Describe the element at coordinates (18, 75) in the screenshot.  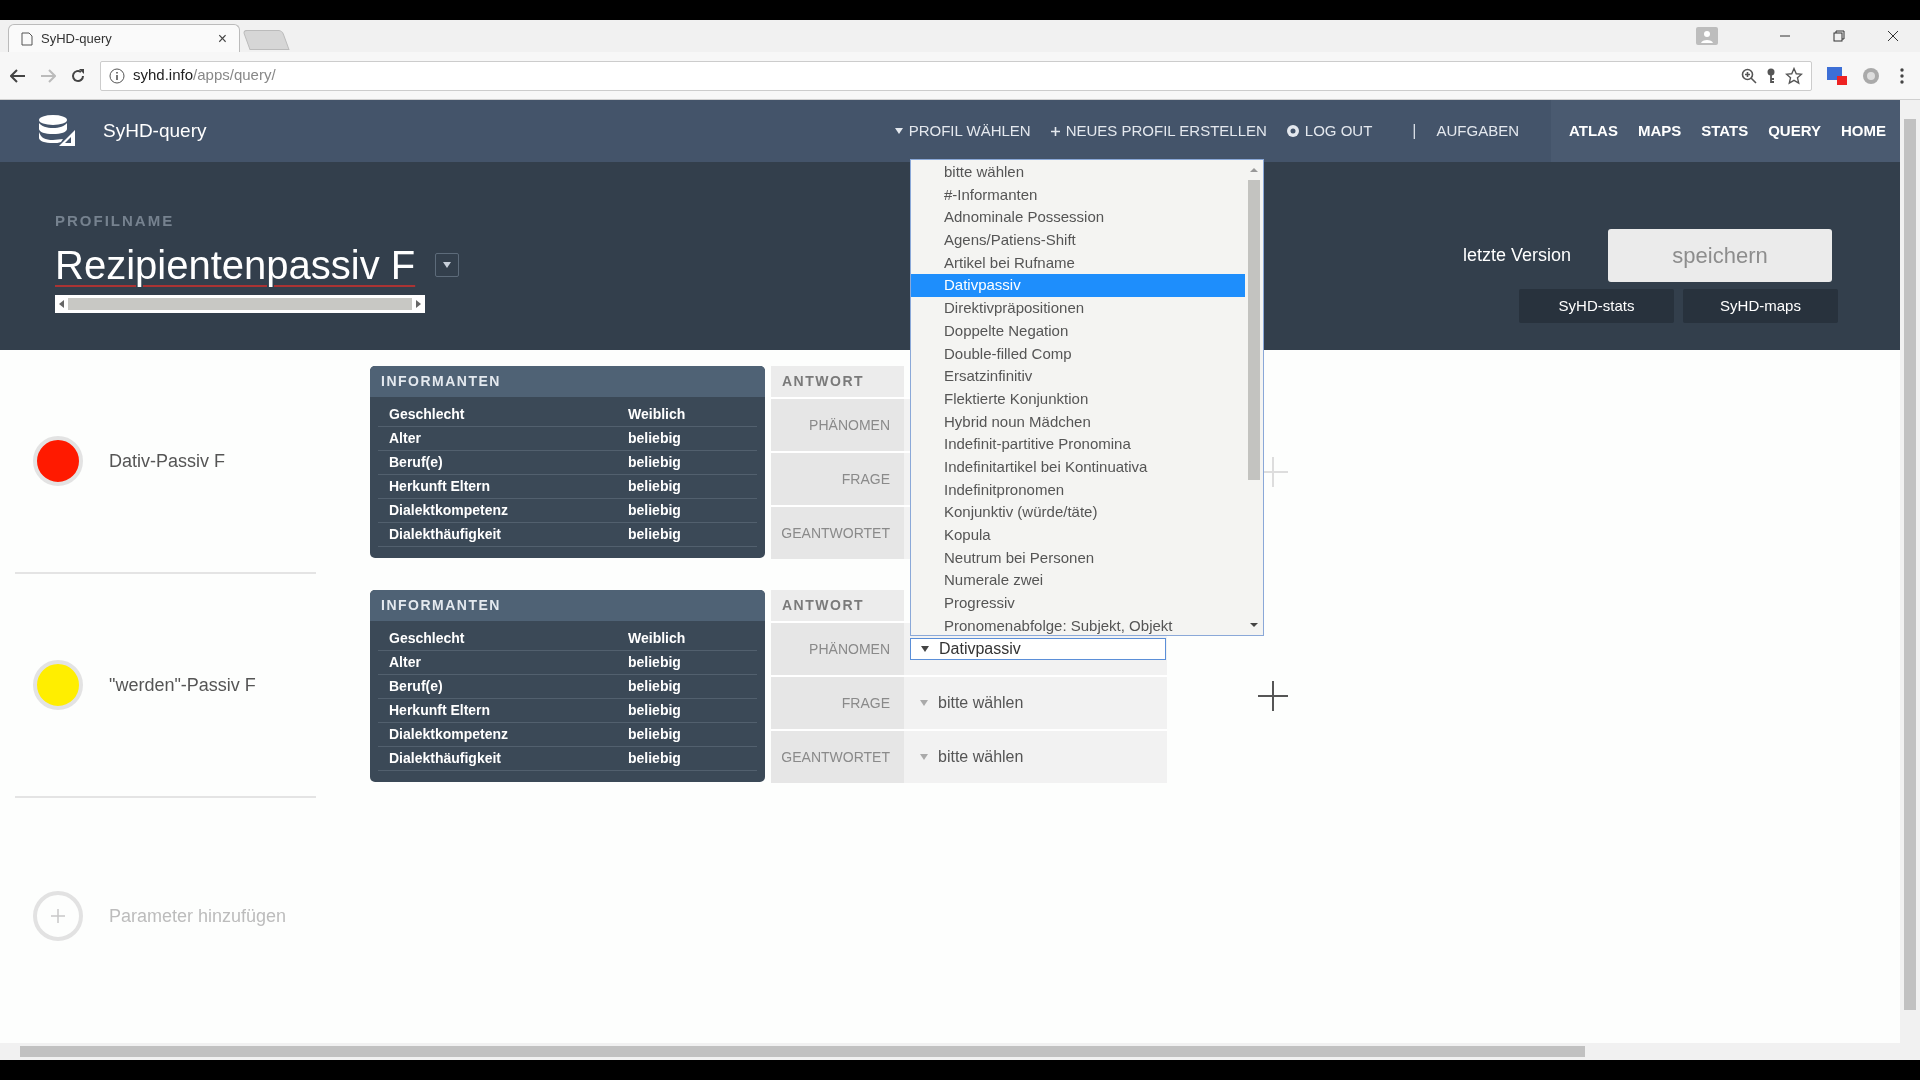
I see `back-arrow-icon` at that location.